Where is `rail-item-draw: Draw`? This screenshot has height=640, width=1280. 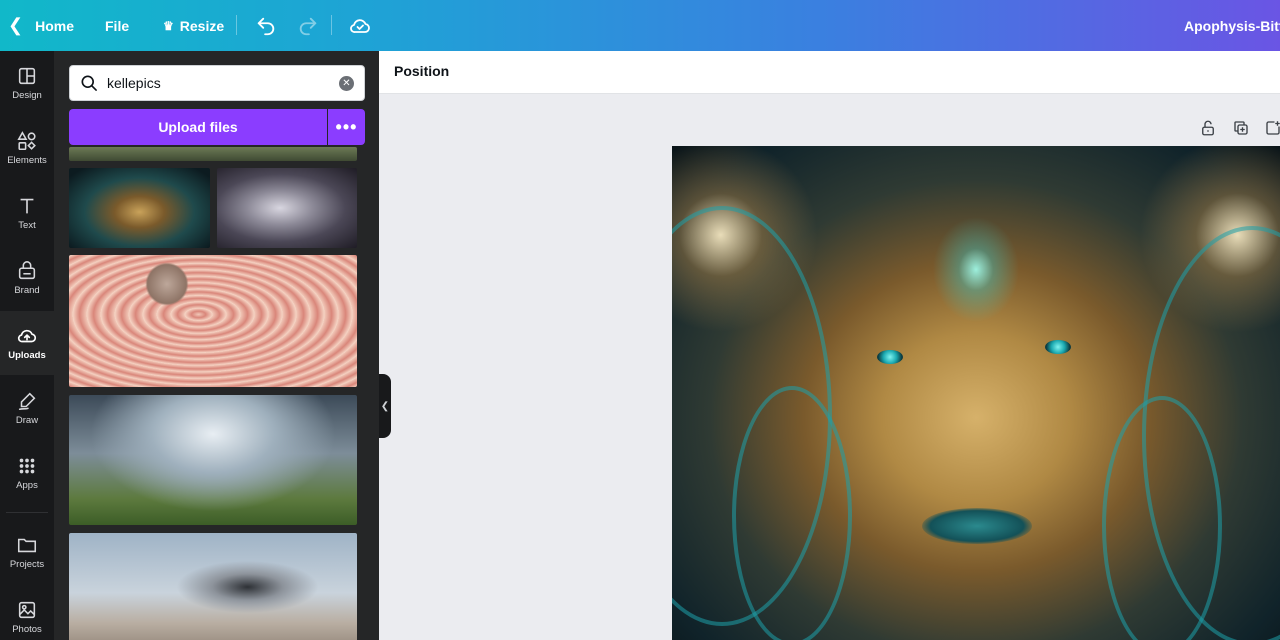
rail-item-draw: Draw is located at coordinates (27, 408).